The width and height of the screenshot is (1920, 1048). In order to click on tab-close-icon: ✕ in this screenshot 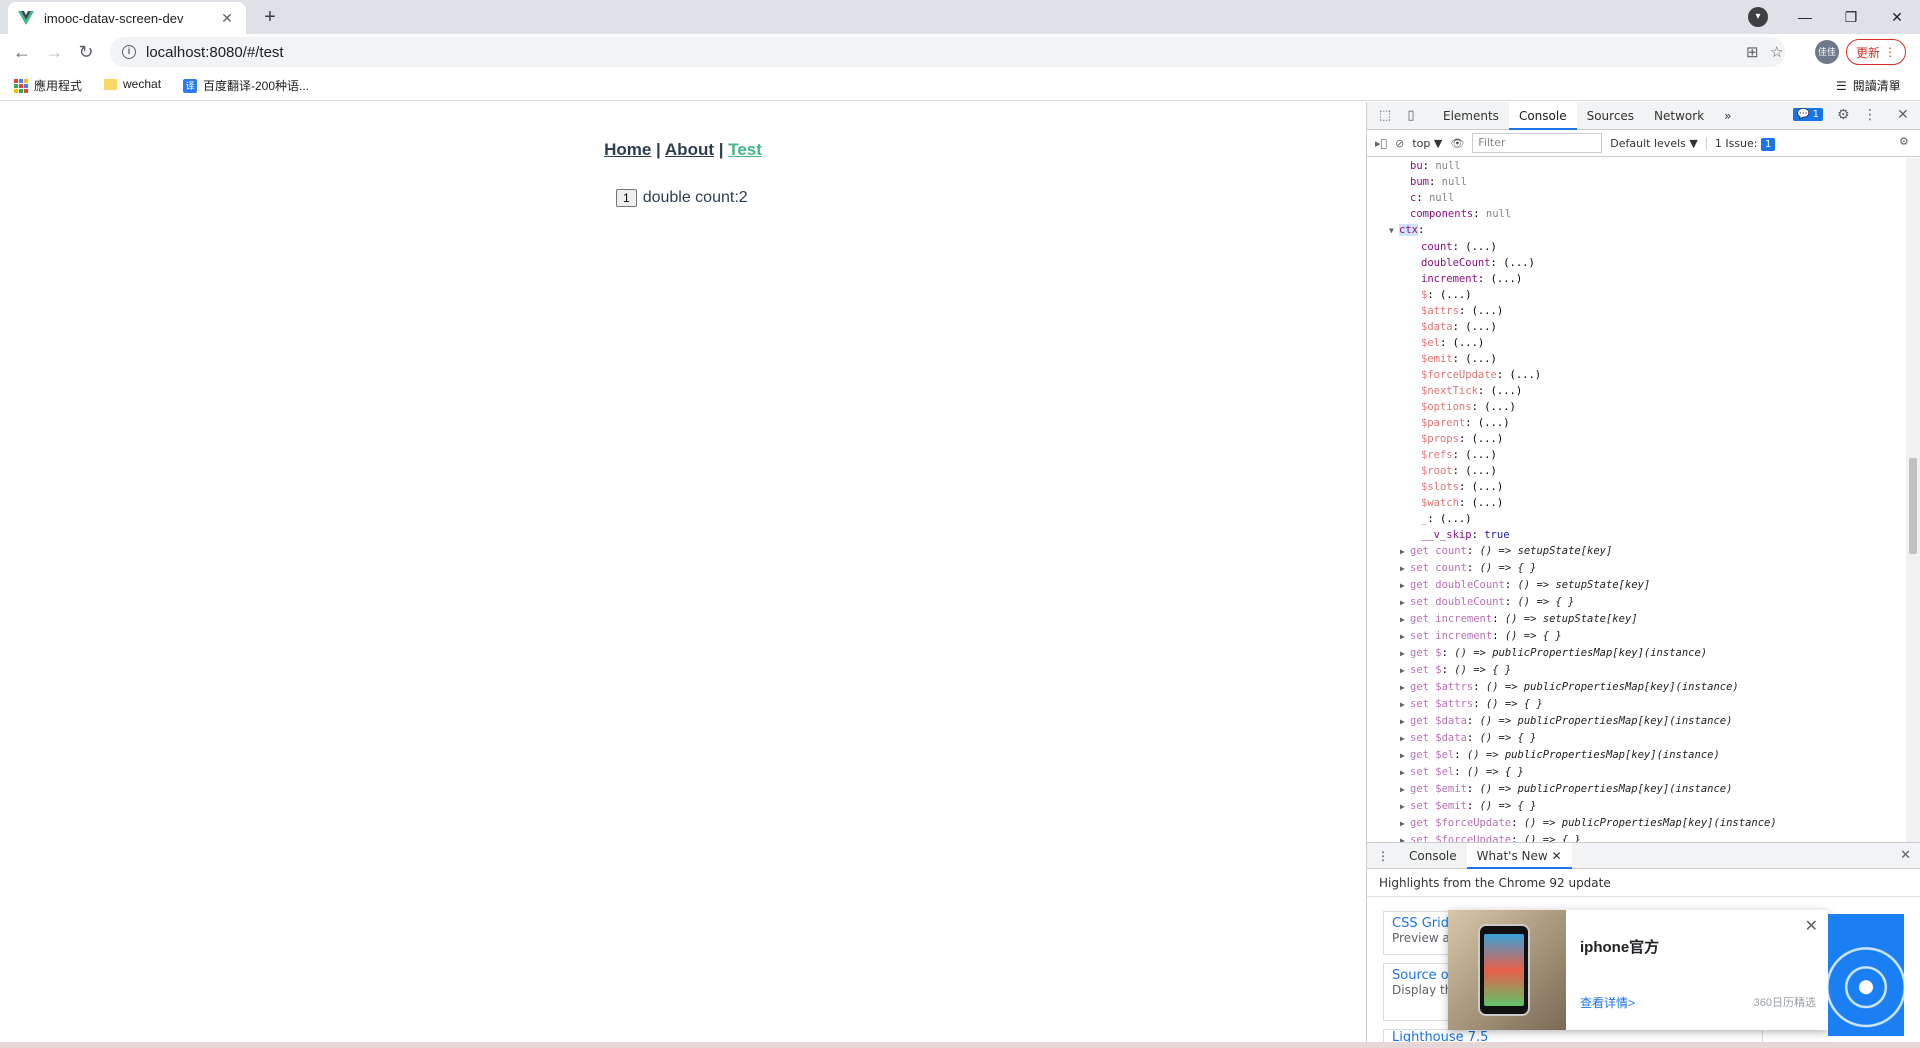, I will do `click(227, 18)`.